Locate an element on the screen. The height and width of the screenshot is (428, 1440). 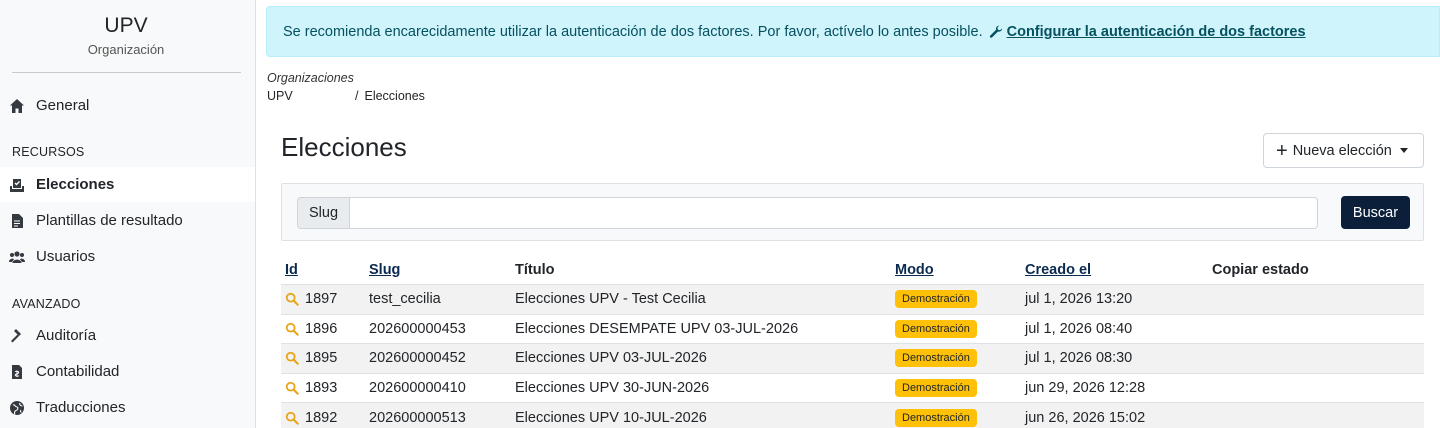
row-title: Elecciones UPV 10-JUL-2026 is located at coordinates (611, 417).